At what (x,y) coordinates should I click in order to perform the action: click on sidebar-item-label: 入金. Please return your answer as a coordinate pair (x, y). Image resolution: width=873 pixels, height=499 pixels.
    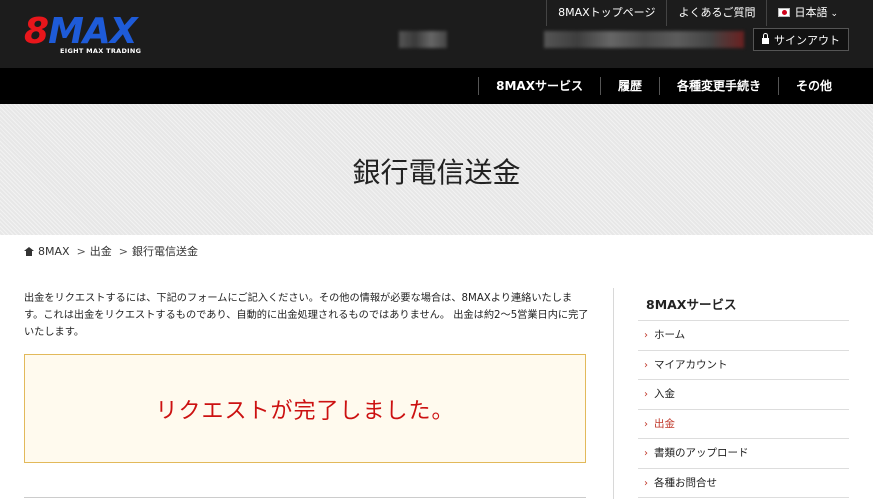
    Looking at the image, I should click on (664, 394).